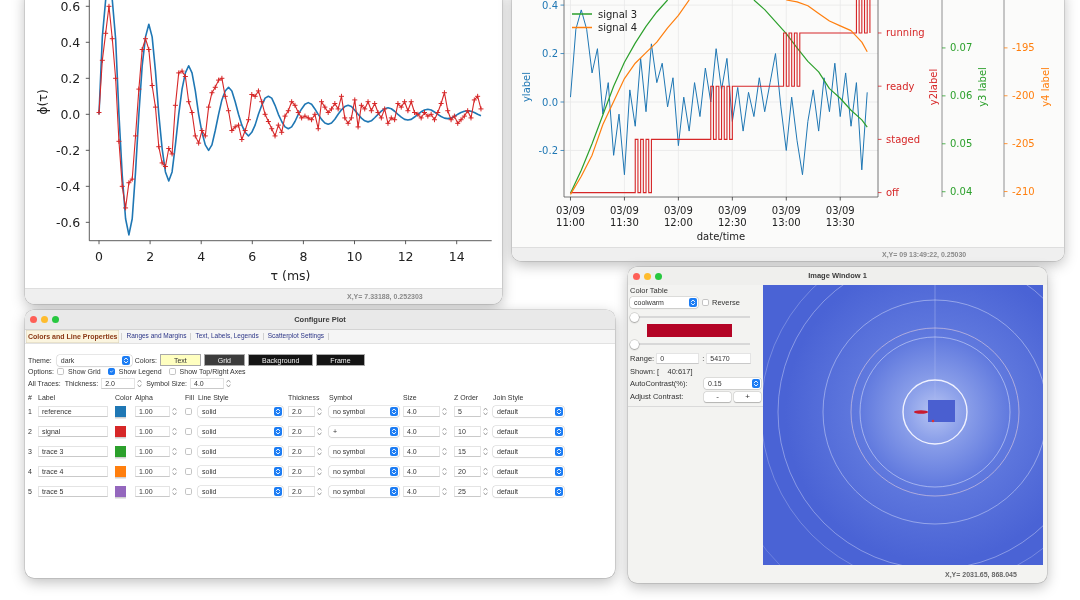  Describe the element at coordinates (354, 256) in the screenshot. I see `tick-label: 10` at that location.